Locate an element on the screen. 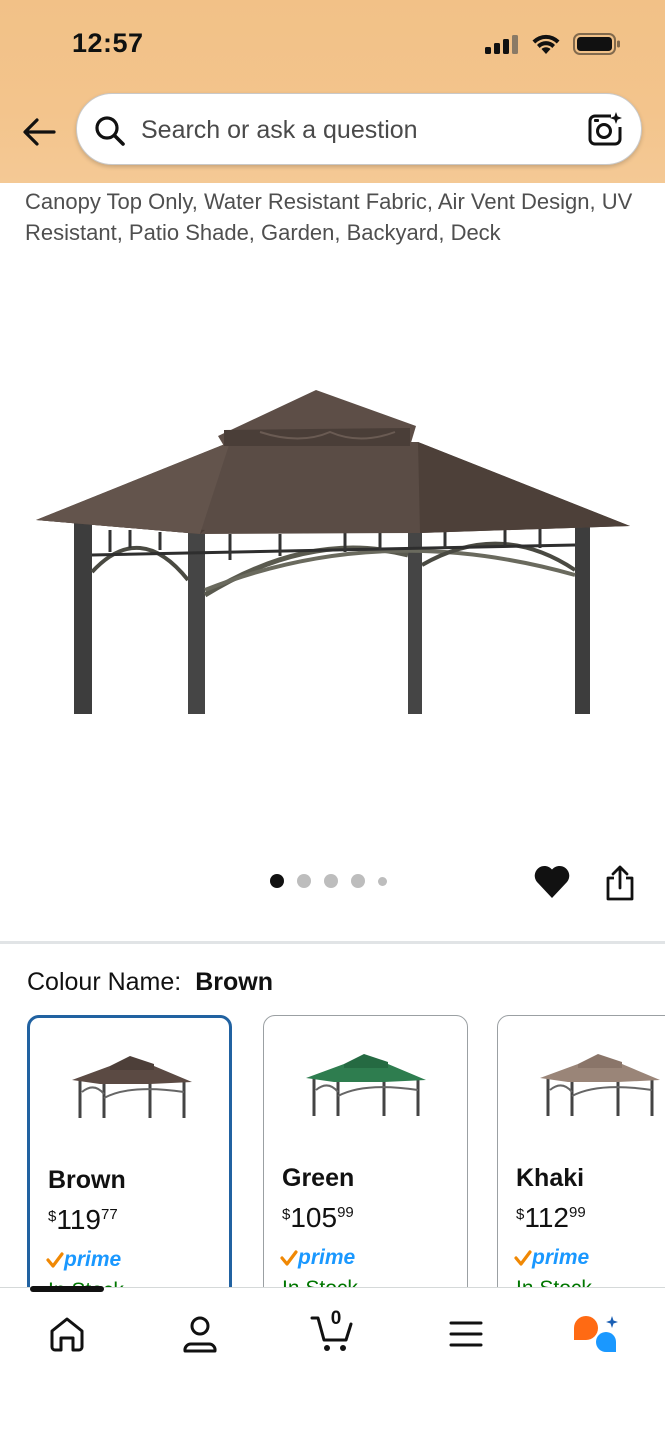  colour-name-row: Colour Name: Brown is located at coordinates (150, 982).